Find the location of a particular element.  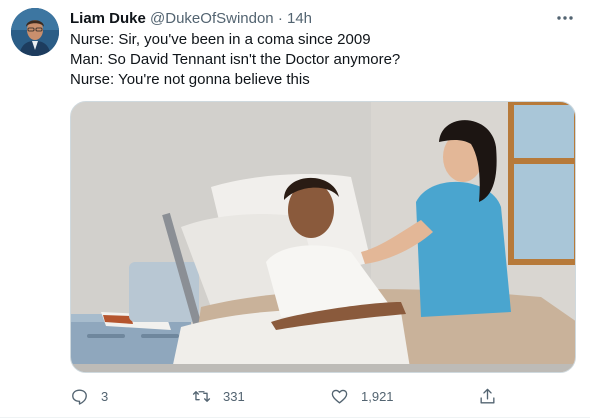

like-count: 1,921 is located at coordinates (377, 396).